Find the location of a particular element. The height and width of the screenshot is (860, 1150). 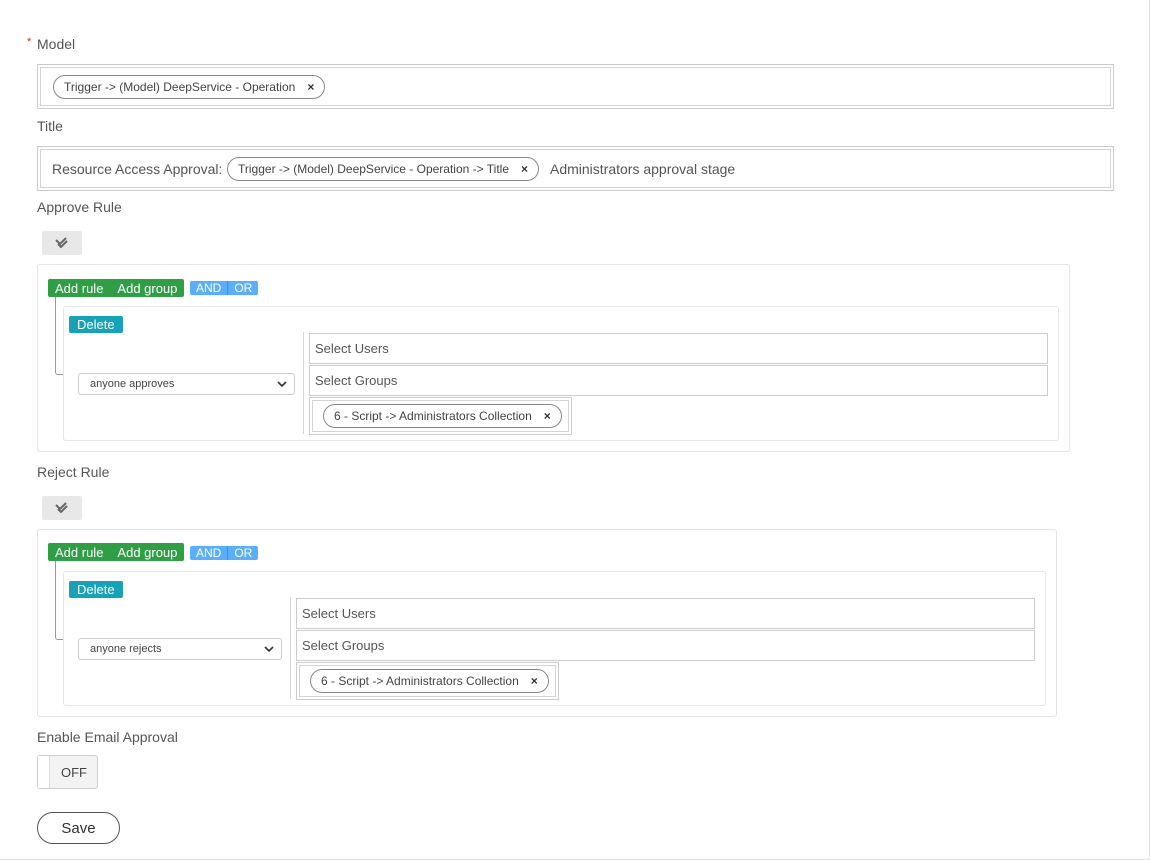

title-suffix: Administrators approval stage is located at coordinates (643, 169).